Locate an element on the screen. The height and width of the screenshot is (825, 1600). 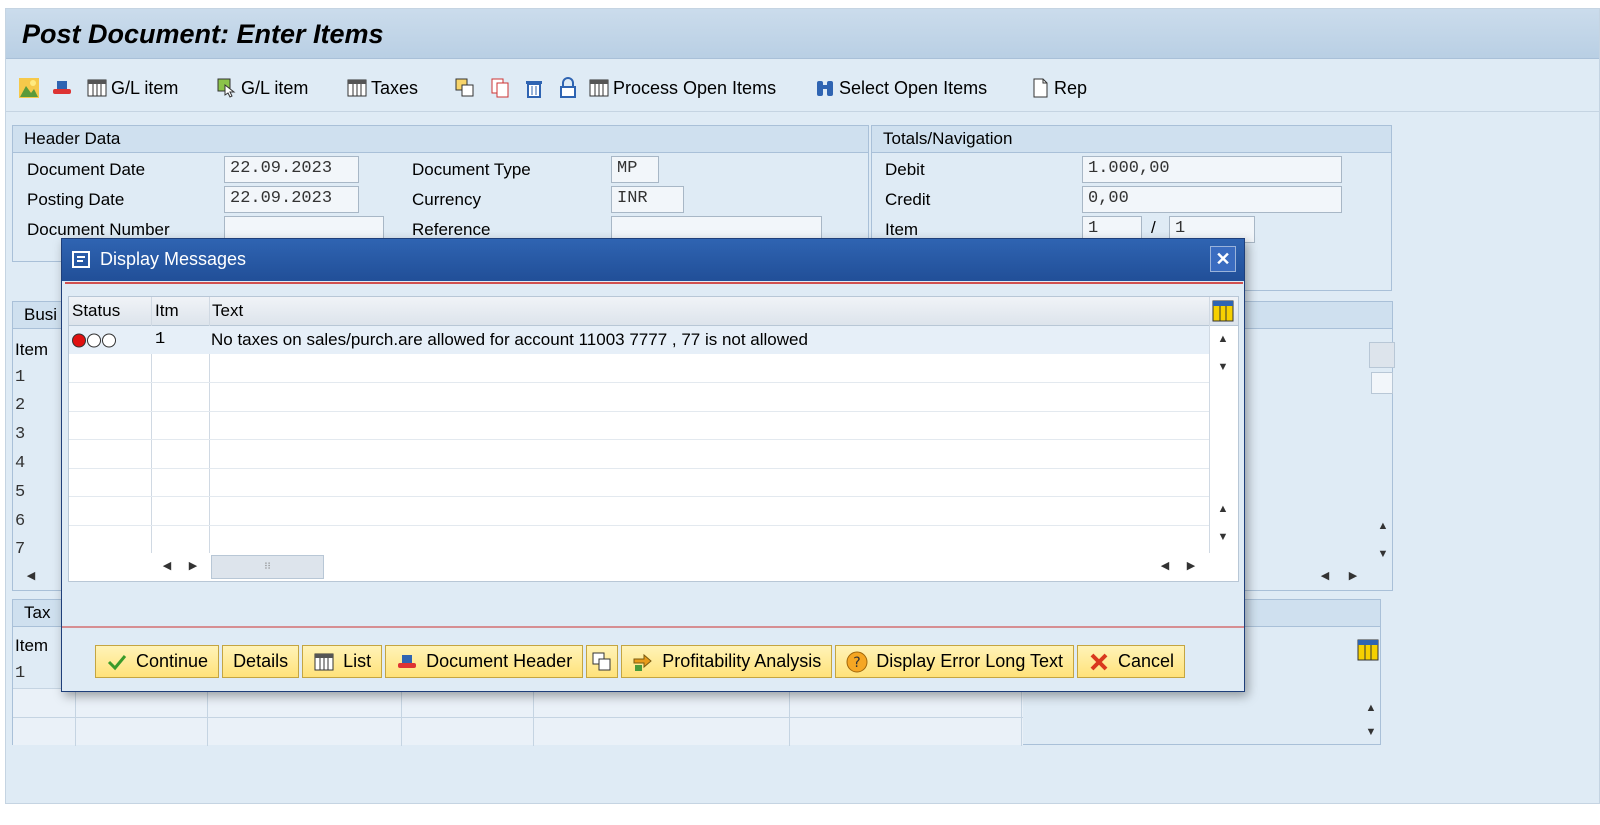
currency-field: INR is located at coordinates (647, 199).